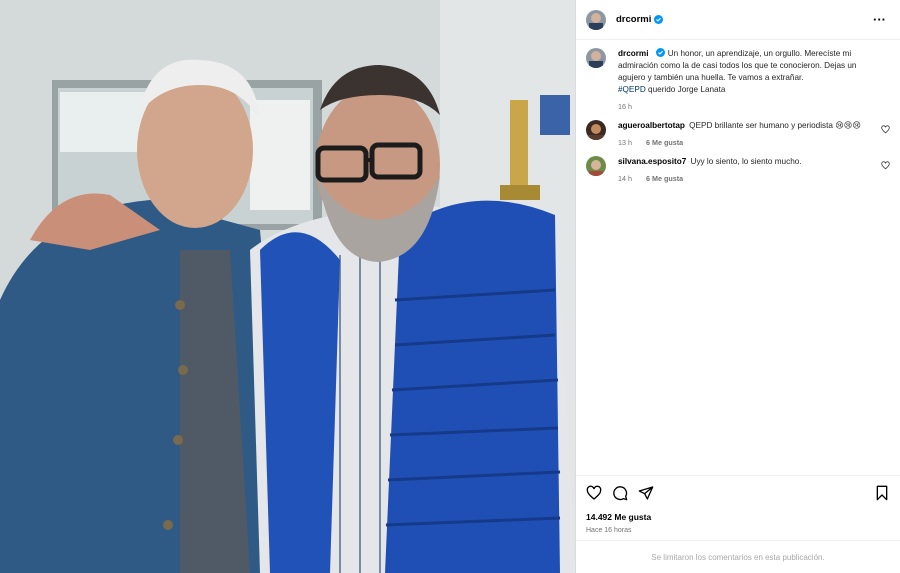  What do you see at coordinates (625, 178) in the screenshot?
I see `comment-time: 14 h` at bounding box center [625, 178].